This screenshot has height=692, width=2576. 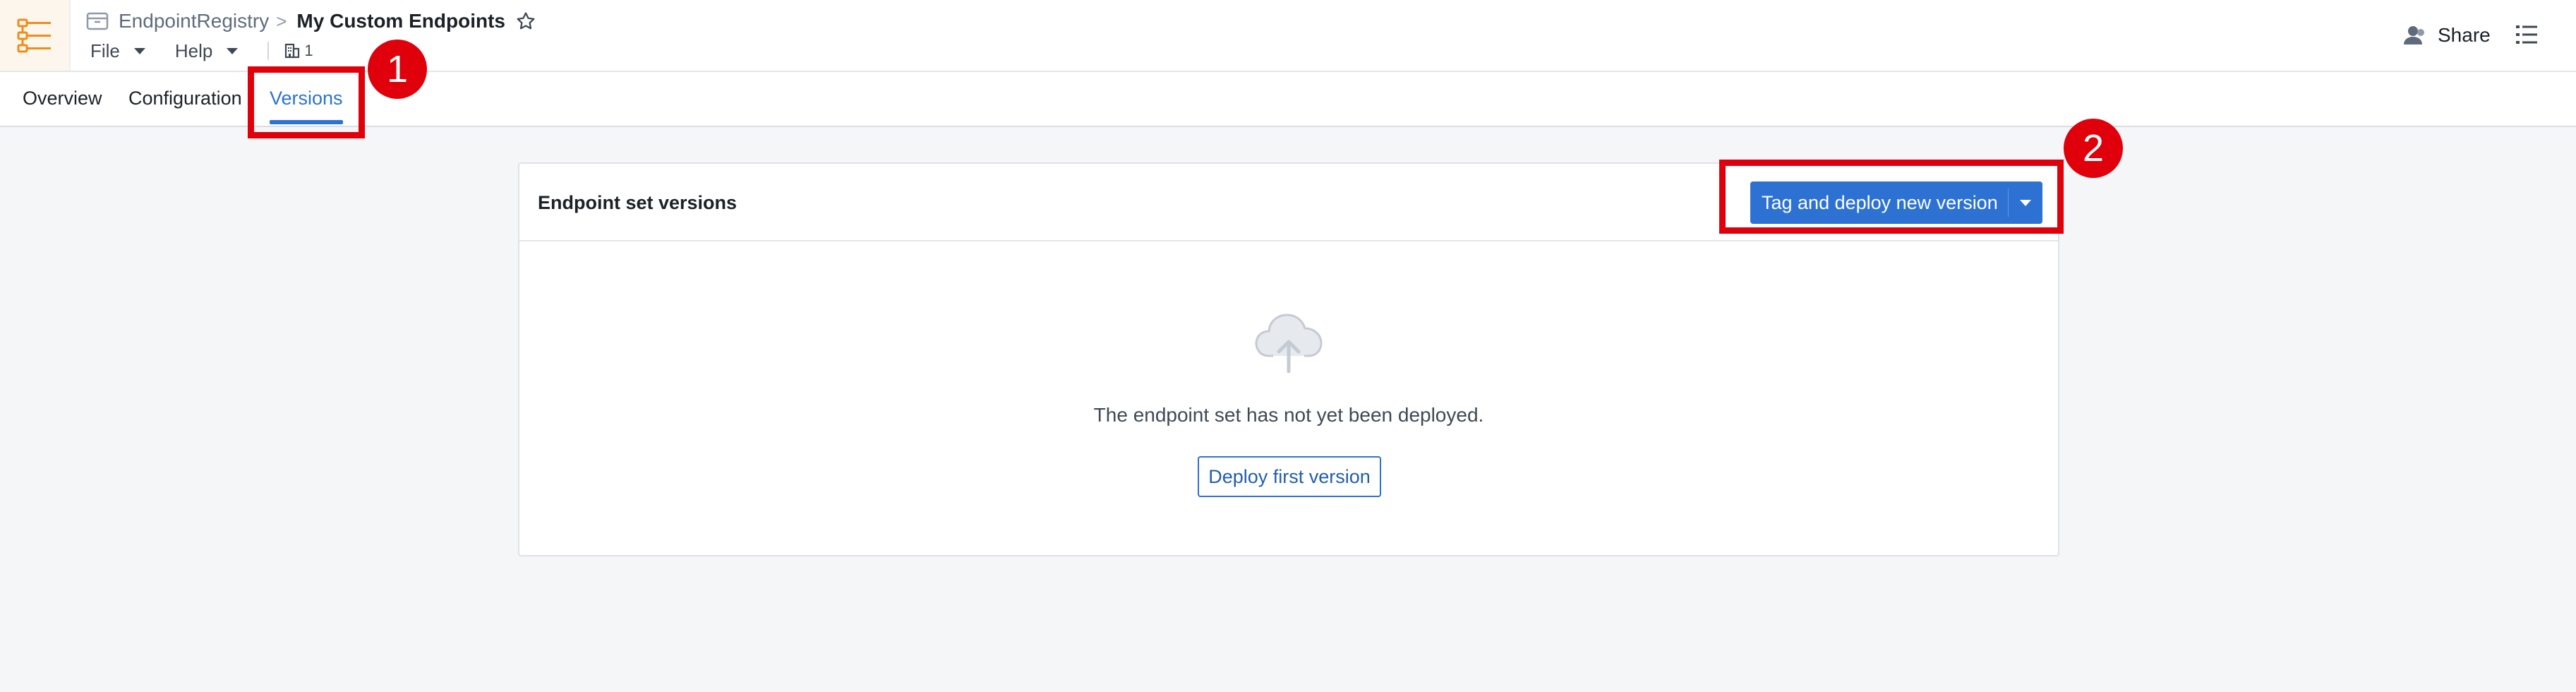 I want to click on endpoint-registry-app-icon, so click(x=35, y=36).